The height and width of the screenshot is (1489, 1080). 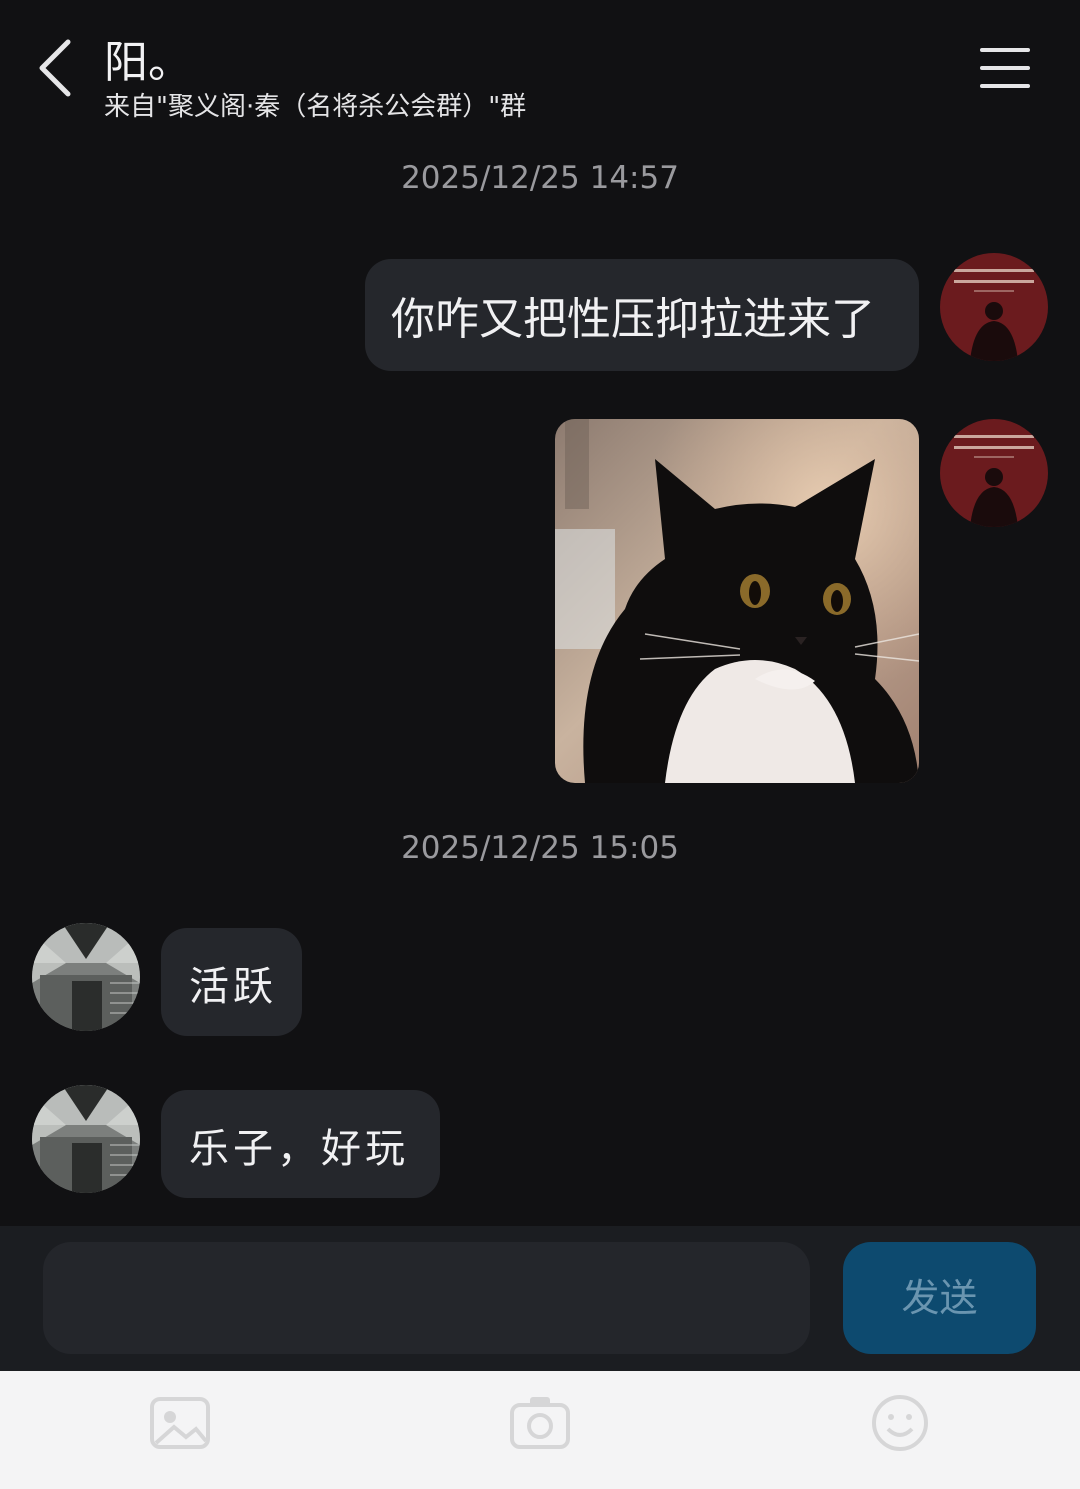 I want to click on chat-subtitle: 来自"聚义阁·秦（名将杀公会群）"群, so click(x=315, y=107).